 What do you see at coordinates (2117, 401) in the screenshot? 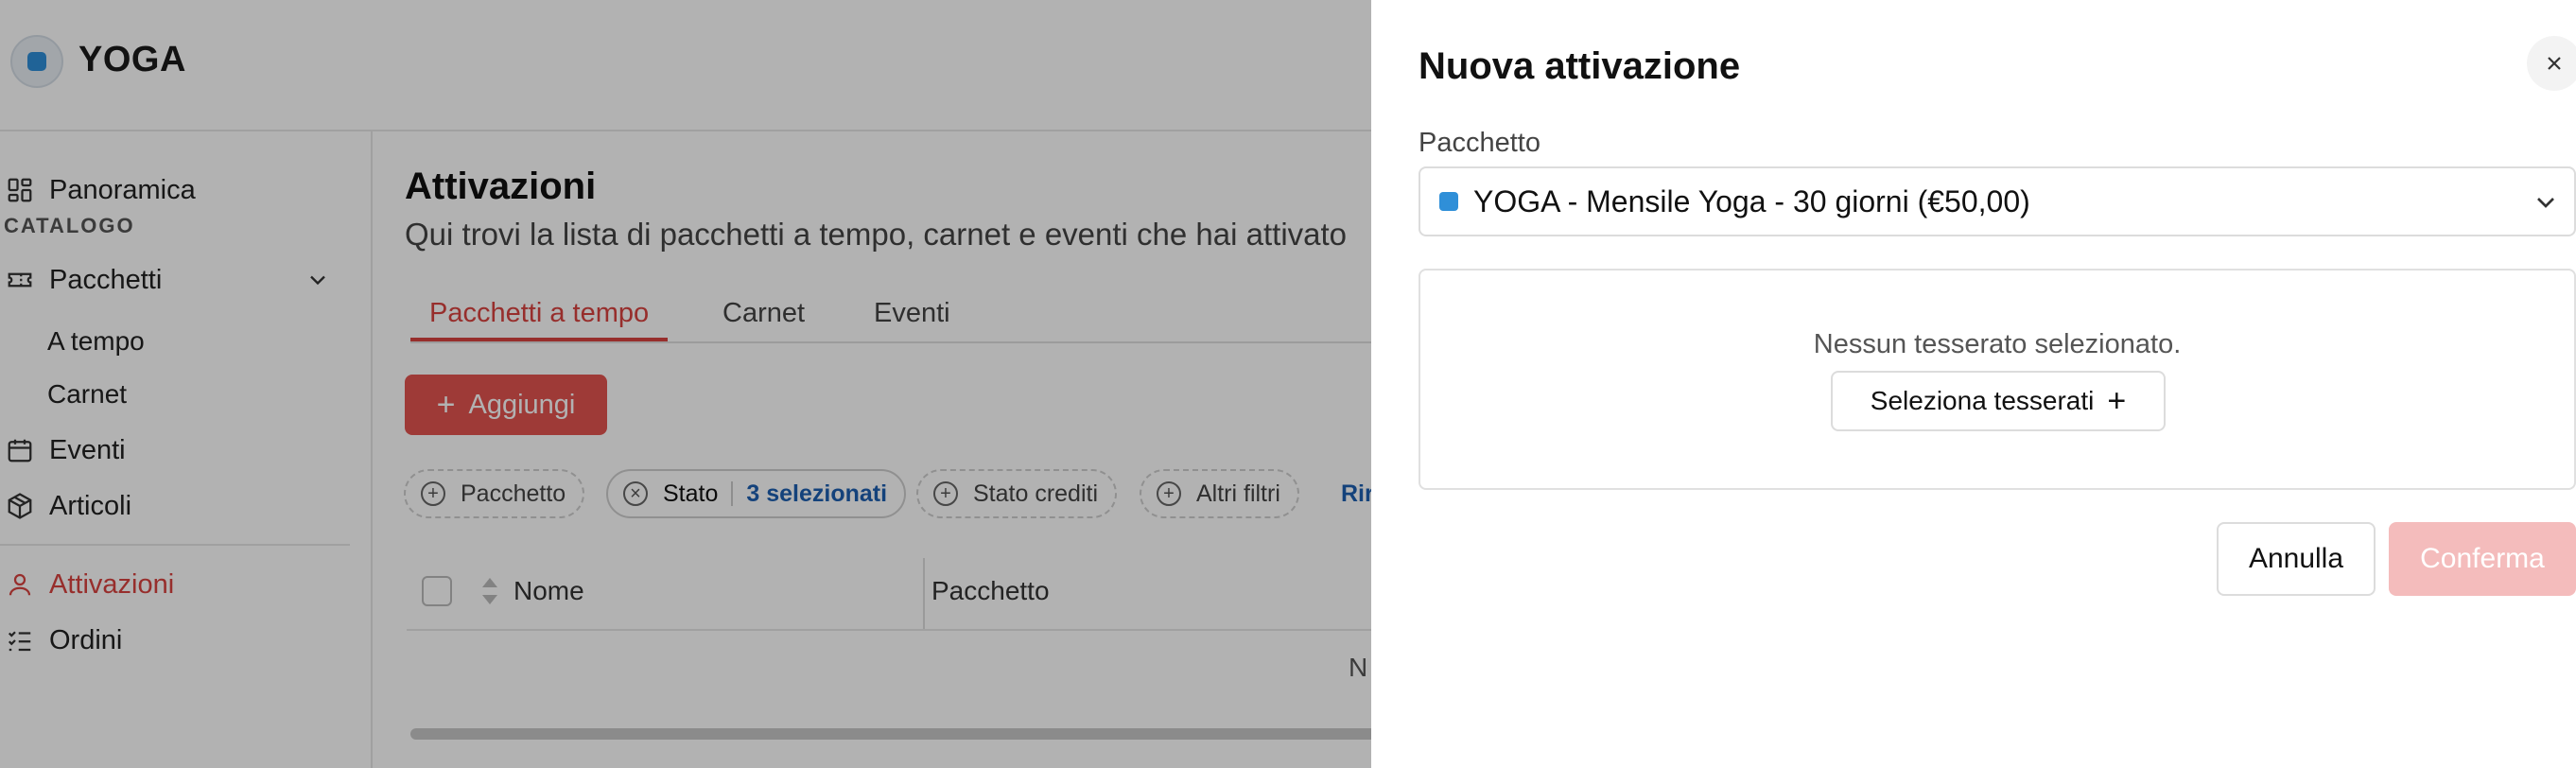
I see `plus-icon: +` at bounding box center [2117, 401].